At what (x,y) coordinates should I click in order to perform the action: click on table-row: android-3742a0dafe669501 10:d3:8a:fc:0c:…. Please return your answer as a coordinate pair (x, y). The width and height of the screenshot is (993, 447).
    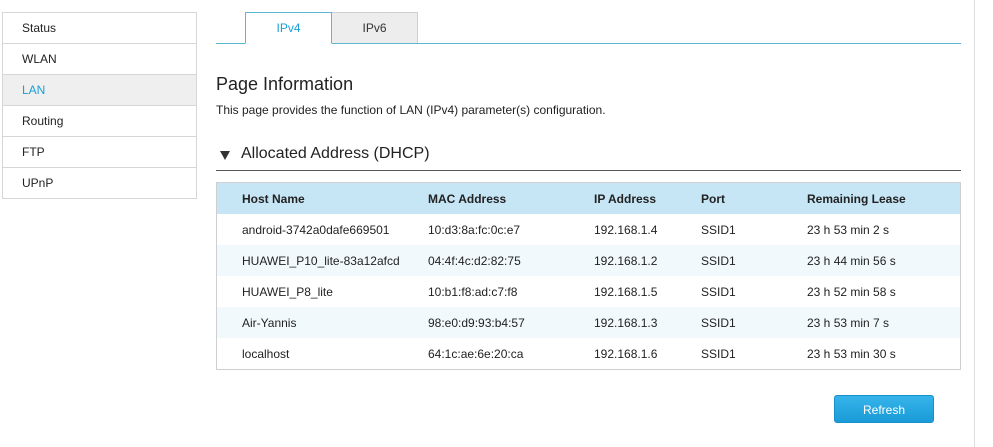
    Looking at the image, I should click on (588, 229).